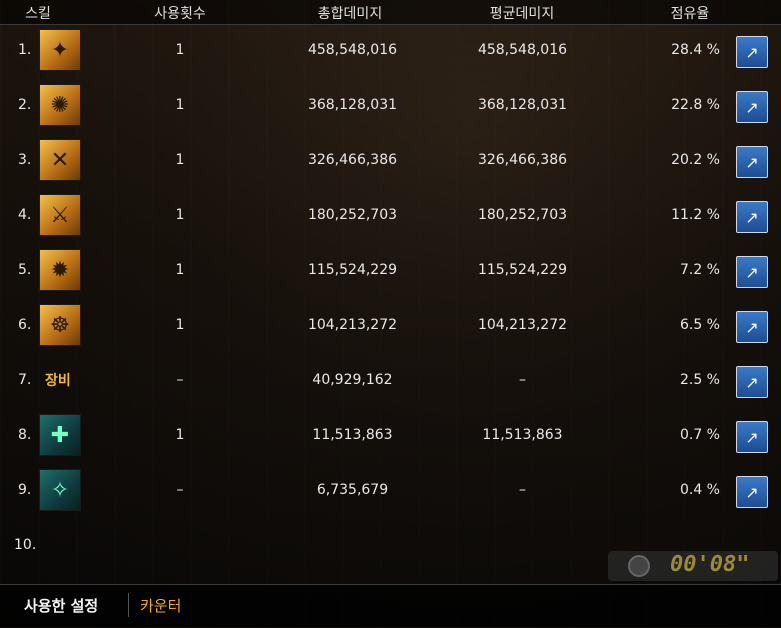 Image resolution: width=781 pixels, height=628 pixels. I want to click on row-total: 11,513,863, so click(352, 435).